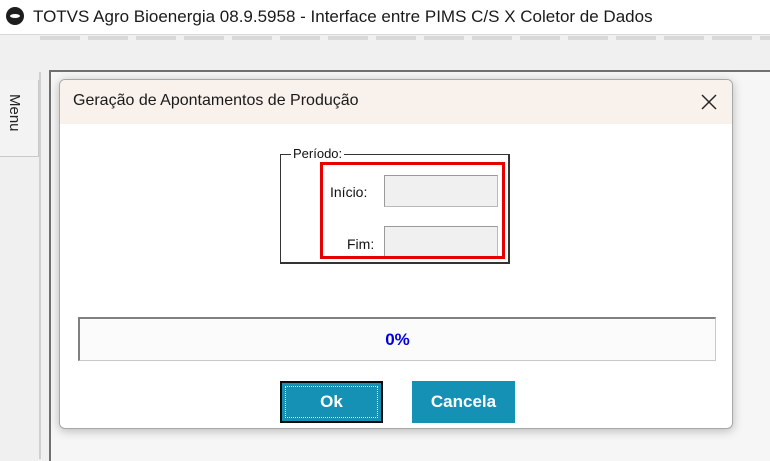 The width and height of the screenshot is (770, 461). What do you see at coordinates (405, 38) in the screenshot?
I see `background-toolbar-strip` at bounding box center [405, 38].